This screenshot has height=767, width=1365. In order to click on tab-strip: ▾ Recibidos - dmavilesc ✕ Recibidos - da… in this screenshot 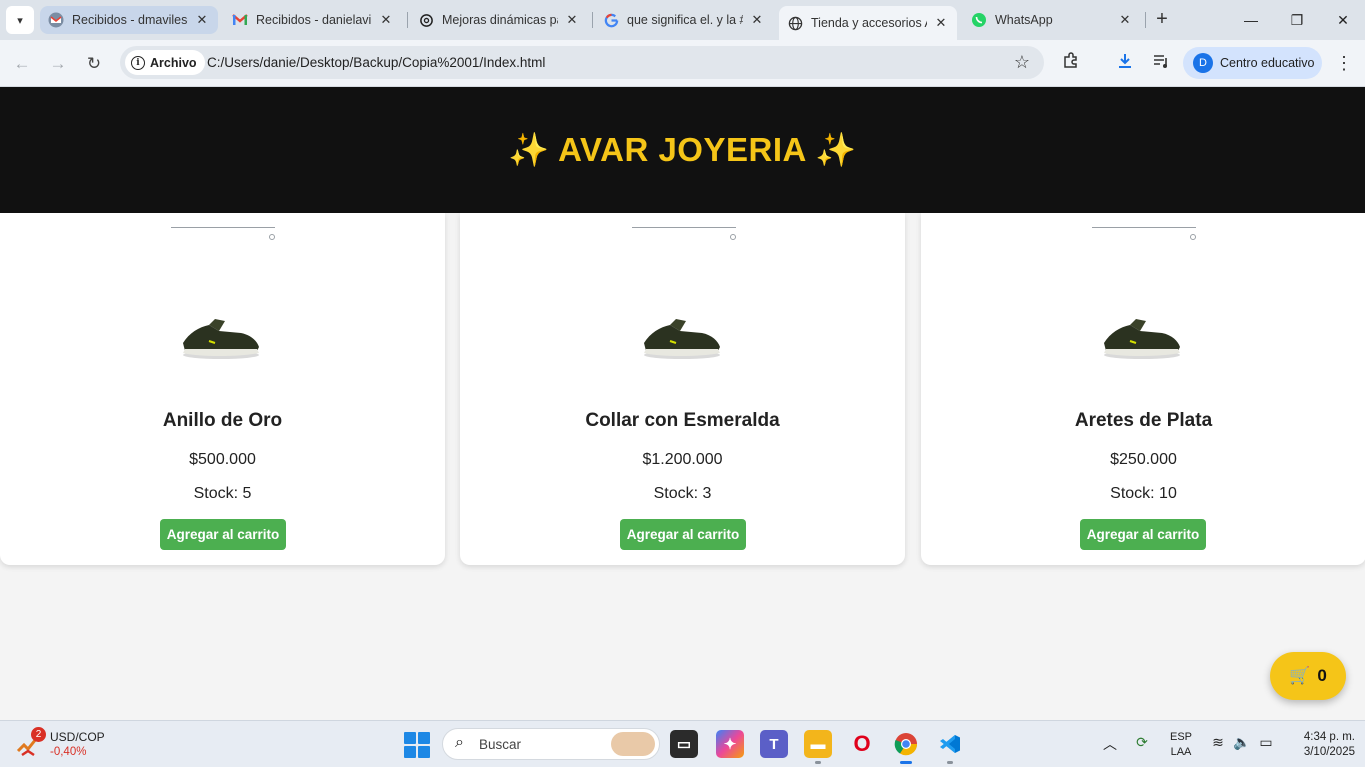, I will do `click(682, 20)`.